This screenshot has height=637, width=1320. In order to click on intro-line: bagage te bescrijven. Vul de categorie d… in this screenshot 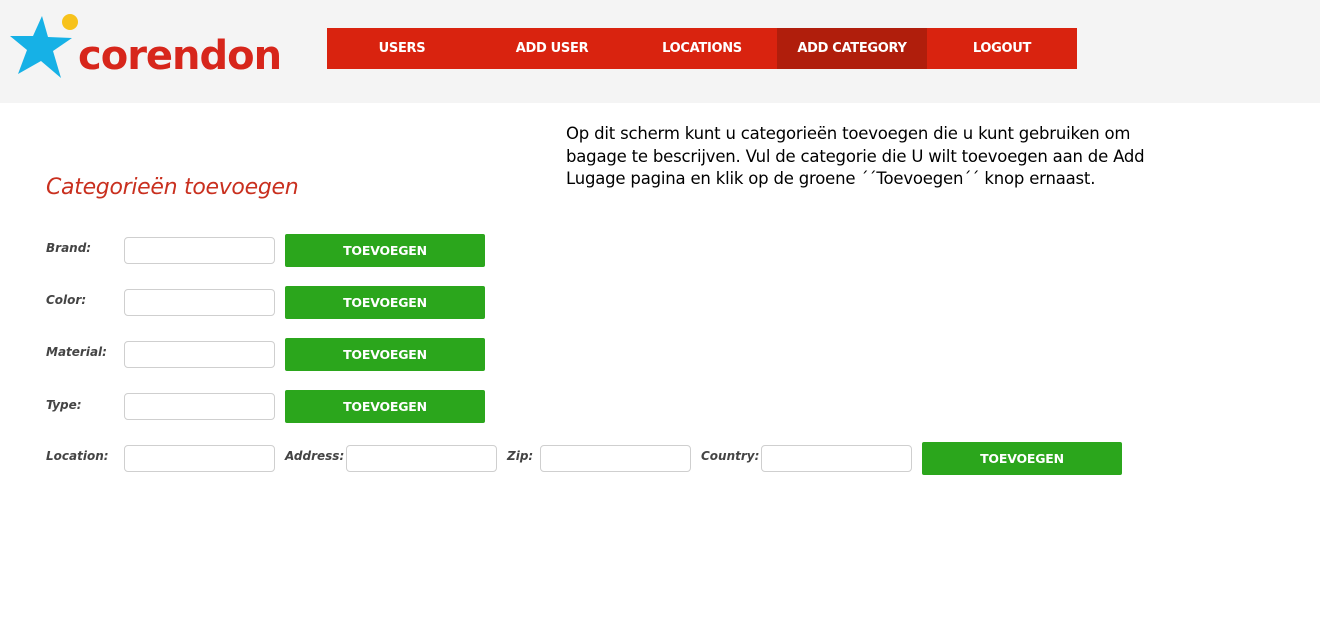, I will do `click(855, 156)`.